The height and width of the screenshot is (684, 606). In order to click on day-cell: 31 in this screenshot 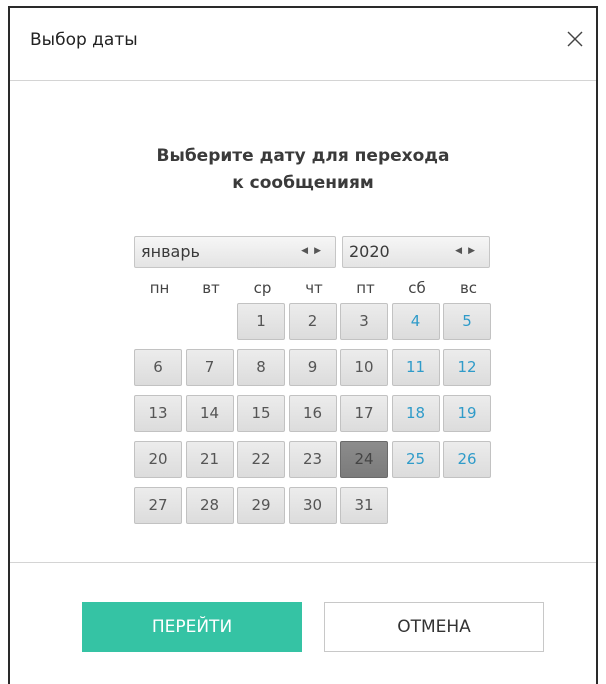, I will do `click(364, 505)`.